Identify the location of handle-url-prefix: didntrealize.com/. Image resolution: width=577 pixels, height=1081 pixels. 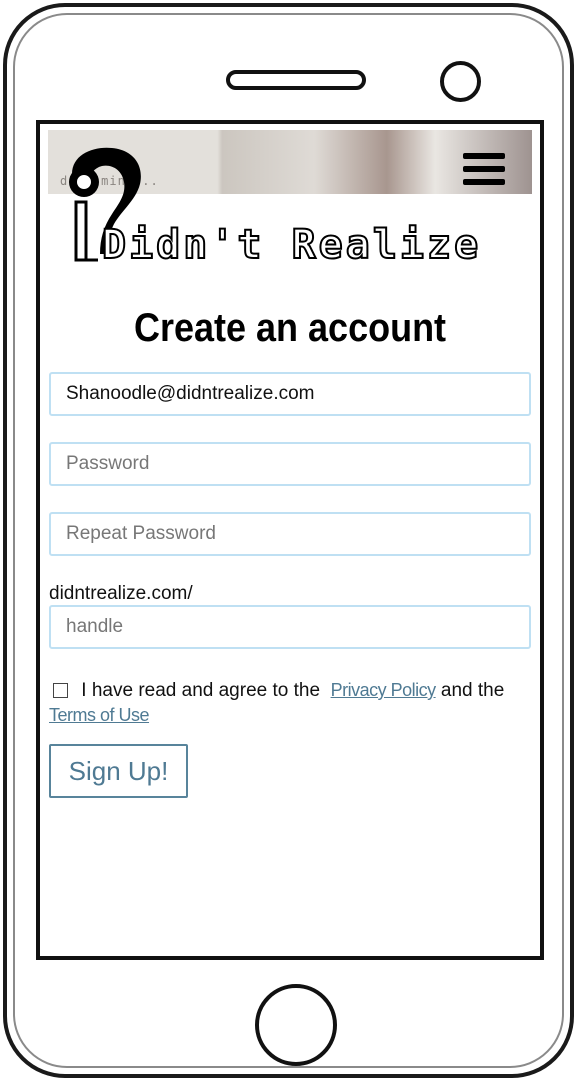
(121, 593).